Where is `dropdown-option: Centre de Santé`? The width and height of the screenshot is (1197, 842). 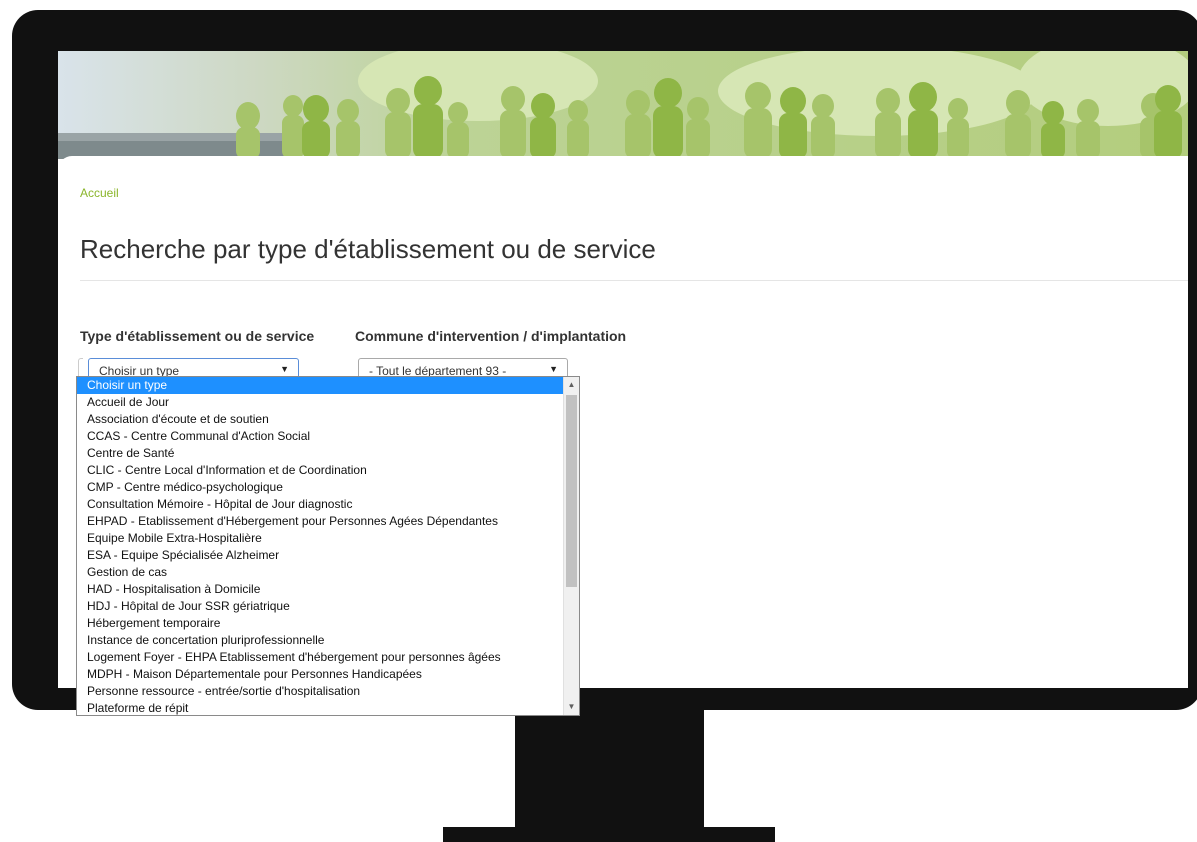
dropdown-option: Centre de Santé is located at coordinates (320, 453).